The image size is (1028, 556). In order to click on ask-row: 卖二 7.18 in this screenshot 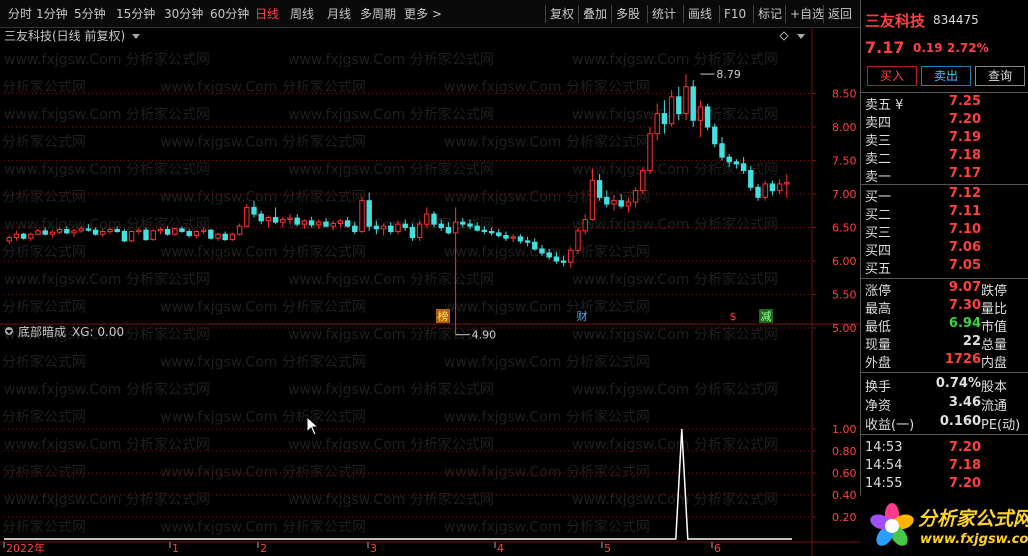, I will do `click(944, 157)`.